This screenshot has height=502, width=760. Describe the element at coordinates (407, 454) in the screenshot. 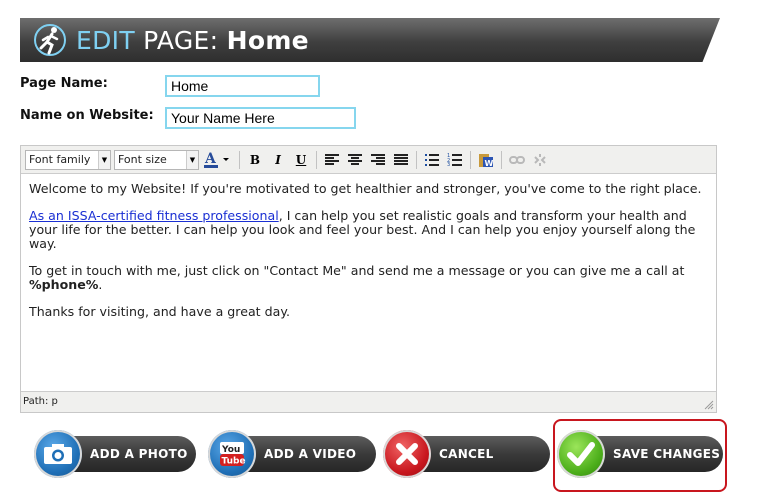

I see `close-icon` at that location.